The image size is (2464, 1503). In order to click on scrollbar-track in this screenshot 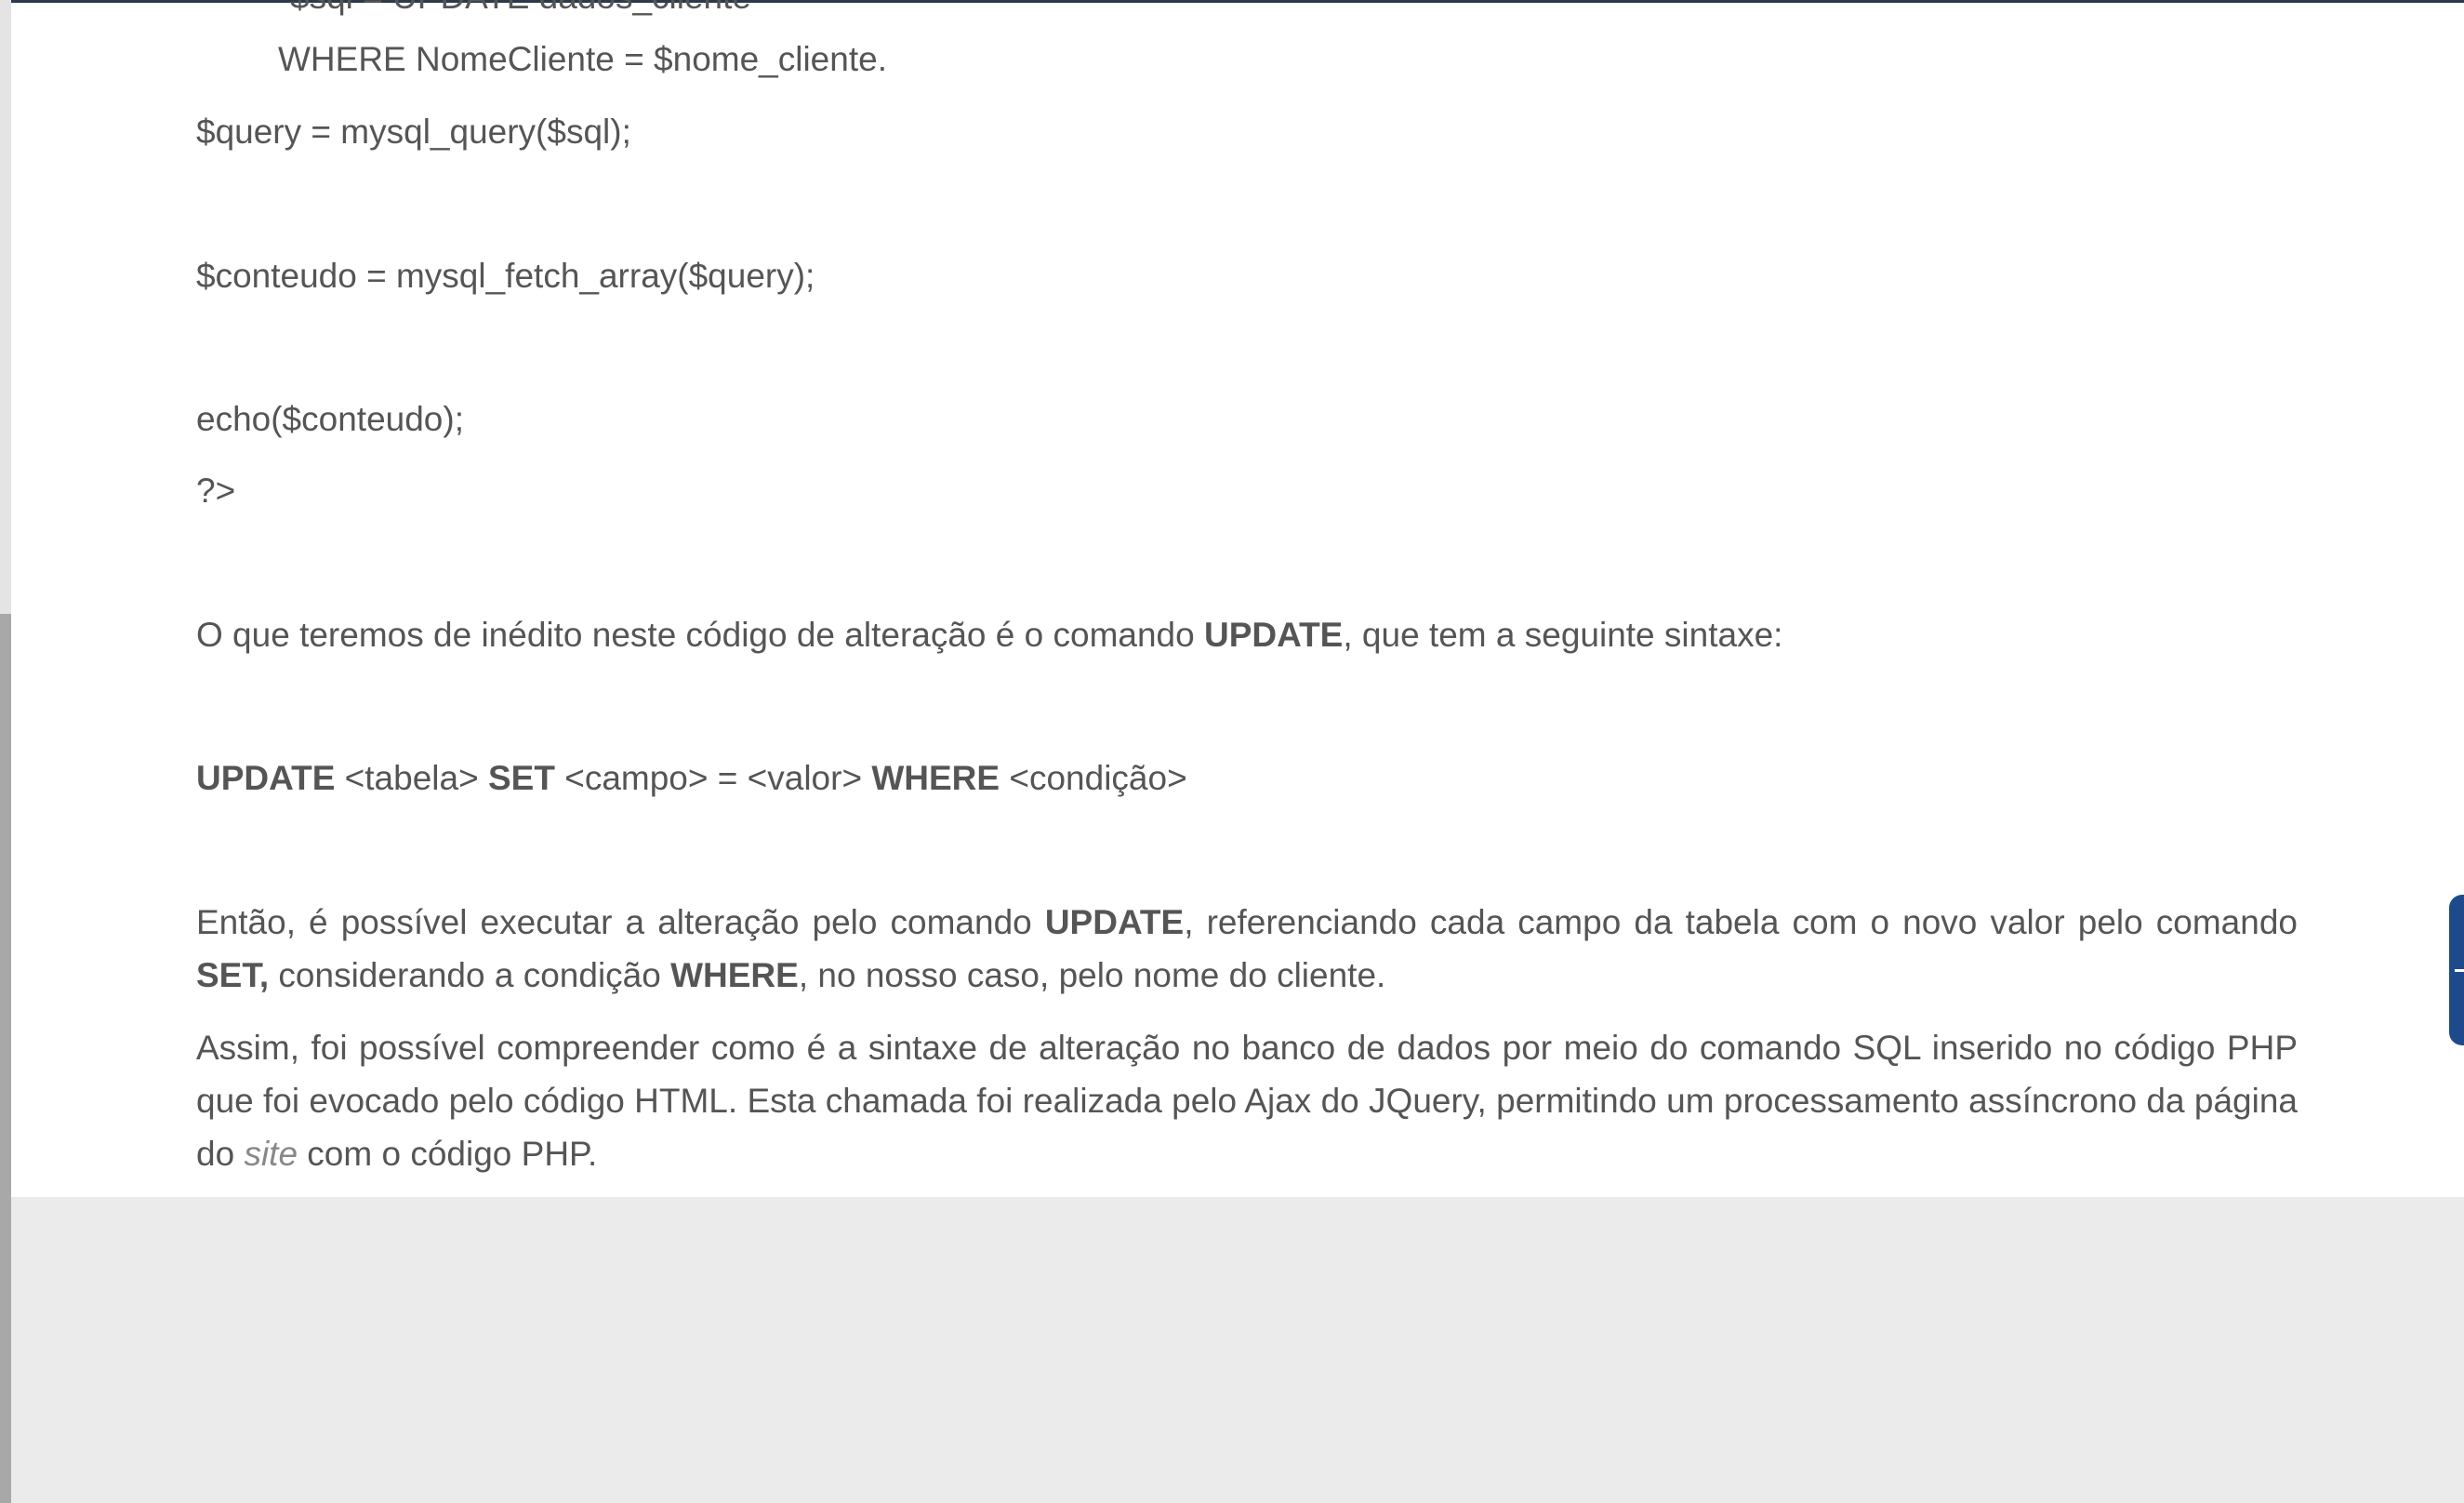, I will do `click(5, 751)`.